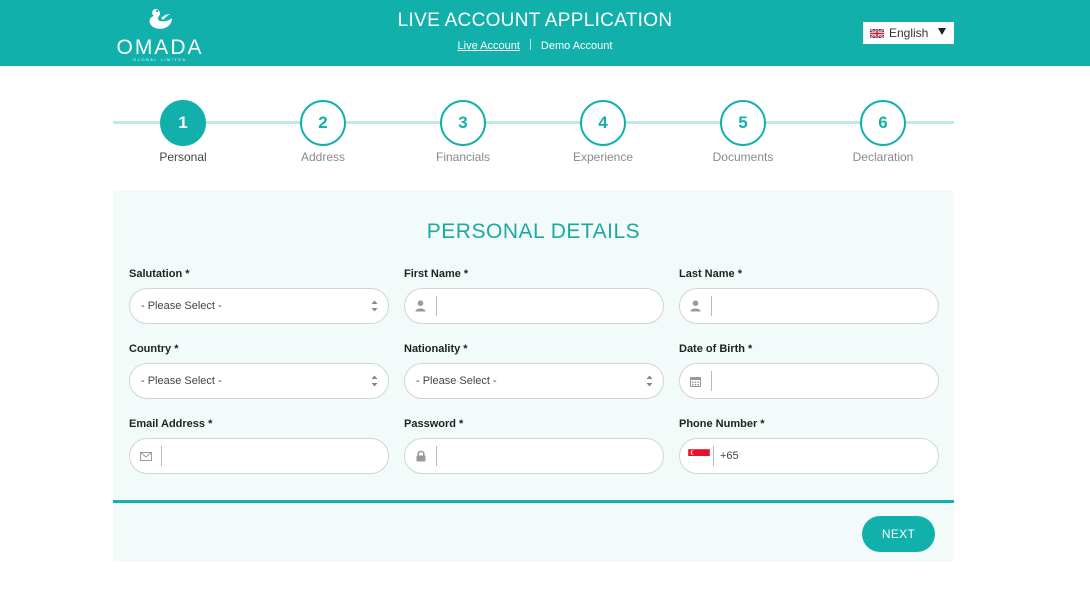 The width and height of the screenshot is (1090, 613). I want to click on stepper-line, so click(533, 122).